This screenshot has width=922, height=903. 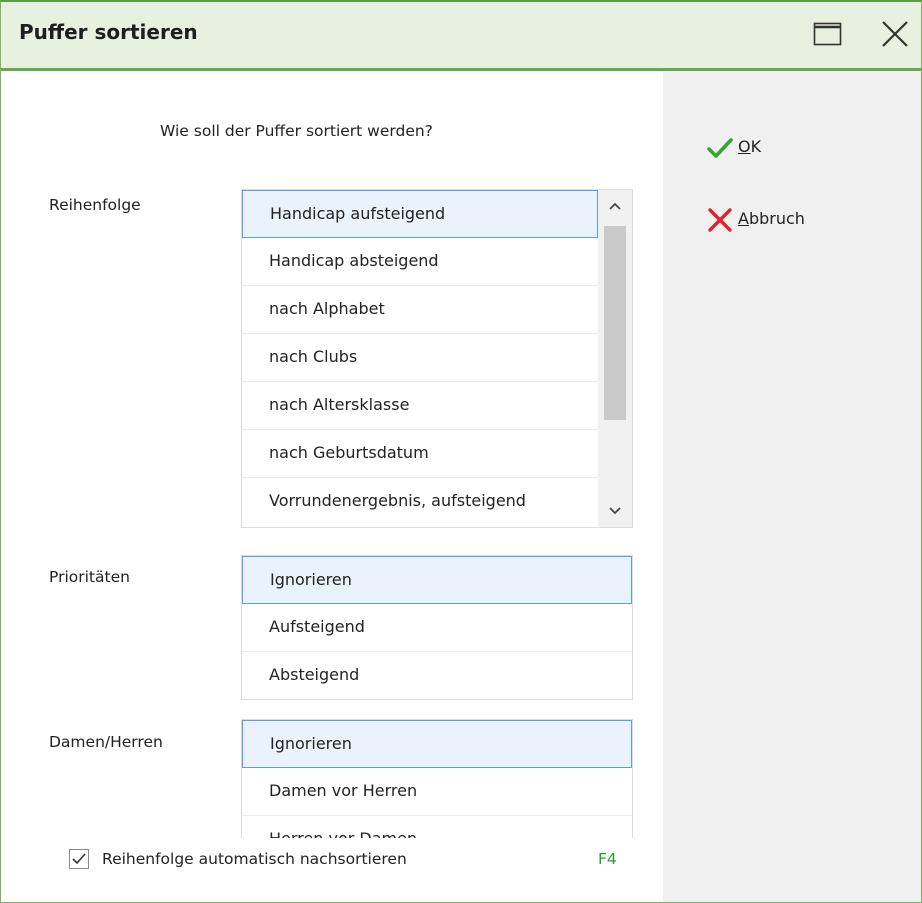 What do you see at coordinates (771, 218) in the screenshot?
I see `cancel-label: Abbruch` at bounding box center [771, 218].